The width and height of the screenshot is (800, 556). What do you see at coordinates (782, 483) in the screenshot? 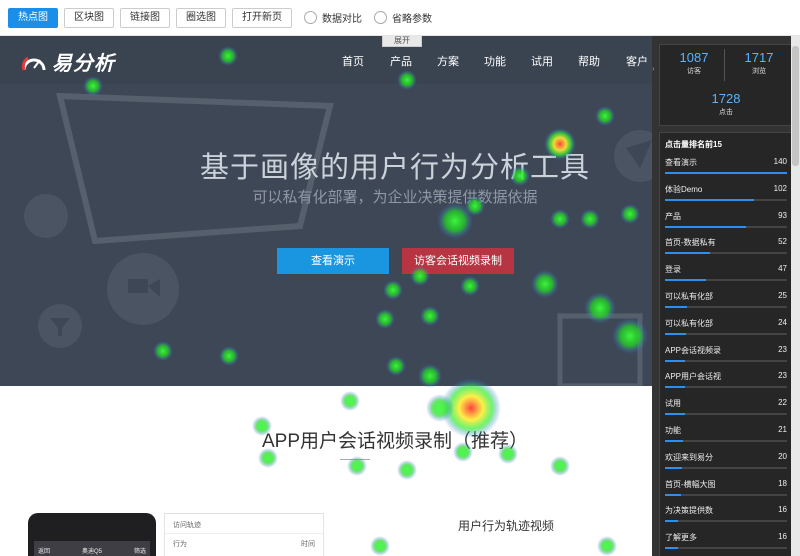
I see `ranking-value: 18` at bounding box center [782, 483].